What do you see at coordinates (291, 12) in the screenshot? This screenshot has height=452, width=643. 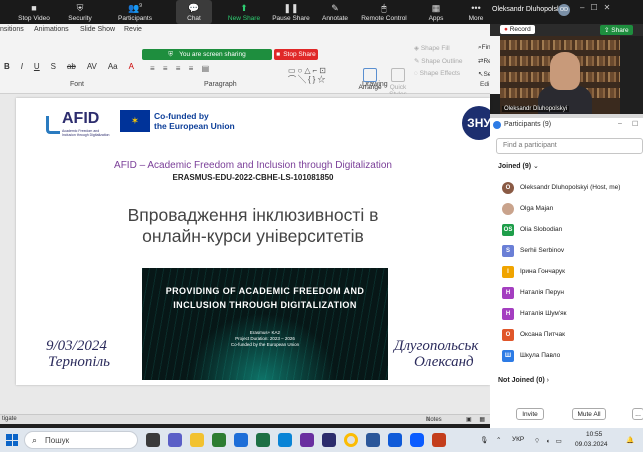 I see `pause-share-button: ❚❚ Pause Share` at bounding box center [291, 12].